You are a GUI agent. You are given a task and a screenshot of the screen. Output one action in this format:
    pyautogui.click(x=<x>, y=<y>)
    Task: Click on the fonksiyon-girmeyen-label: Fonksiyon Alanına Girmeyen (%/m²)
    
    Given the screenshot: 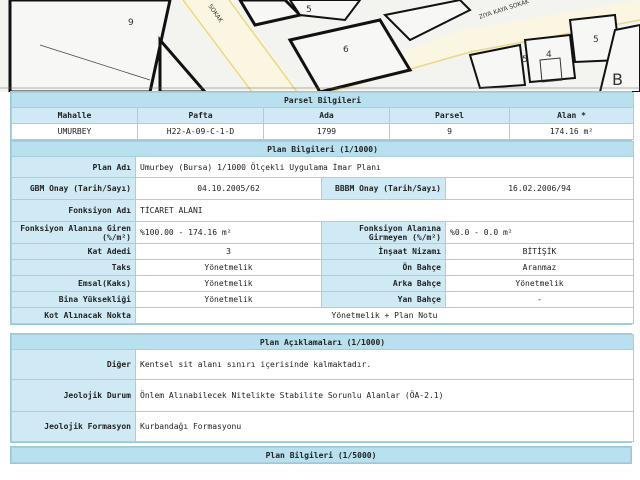 What is the action you would take?
    pyautogui.click(x=383, y=232)
    